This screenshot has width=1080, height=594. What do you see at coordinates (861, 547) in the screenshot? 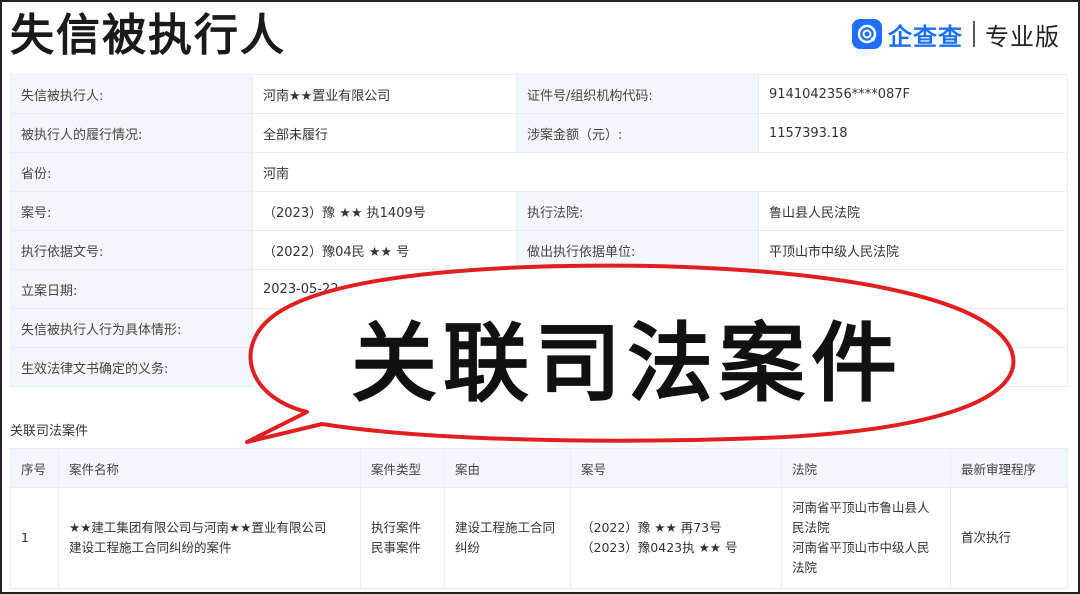
I see `court-line: 河南省平顶山市中级人民` at bounding box center [861, 547].